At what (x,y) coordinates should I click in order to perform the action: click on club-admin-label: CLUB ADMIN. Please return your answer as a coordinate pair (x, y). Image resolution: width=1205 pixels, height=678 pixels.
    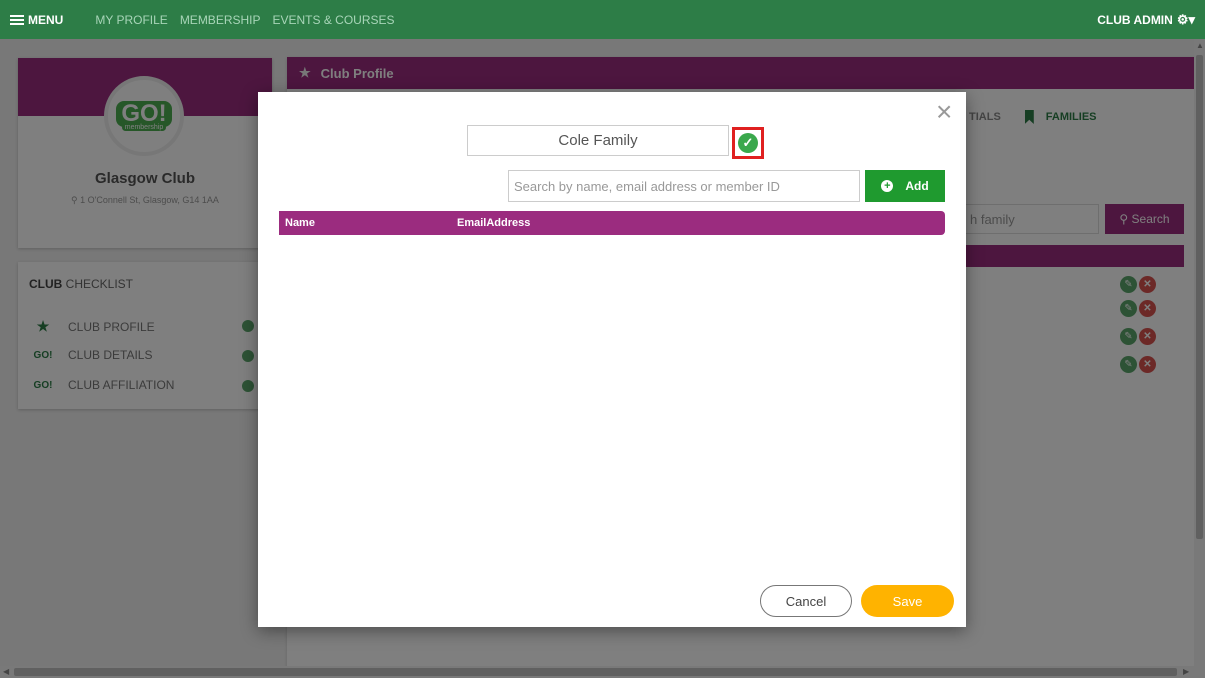
    Looking at the image, I should click on (1135, 20).